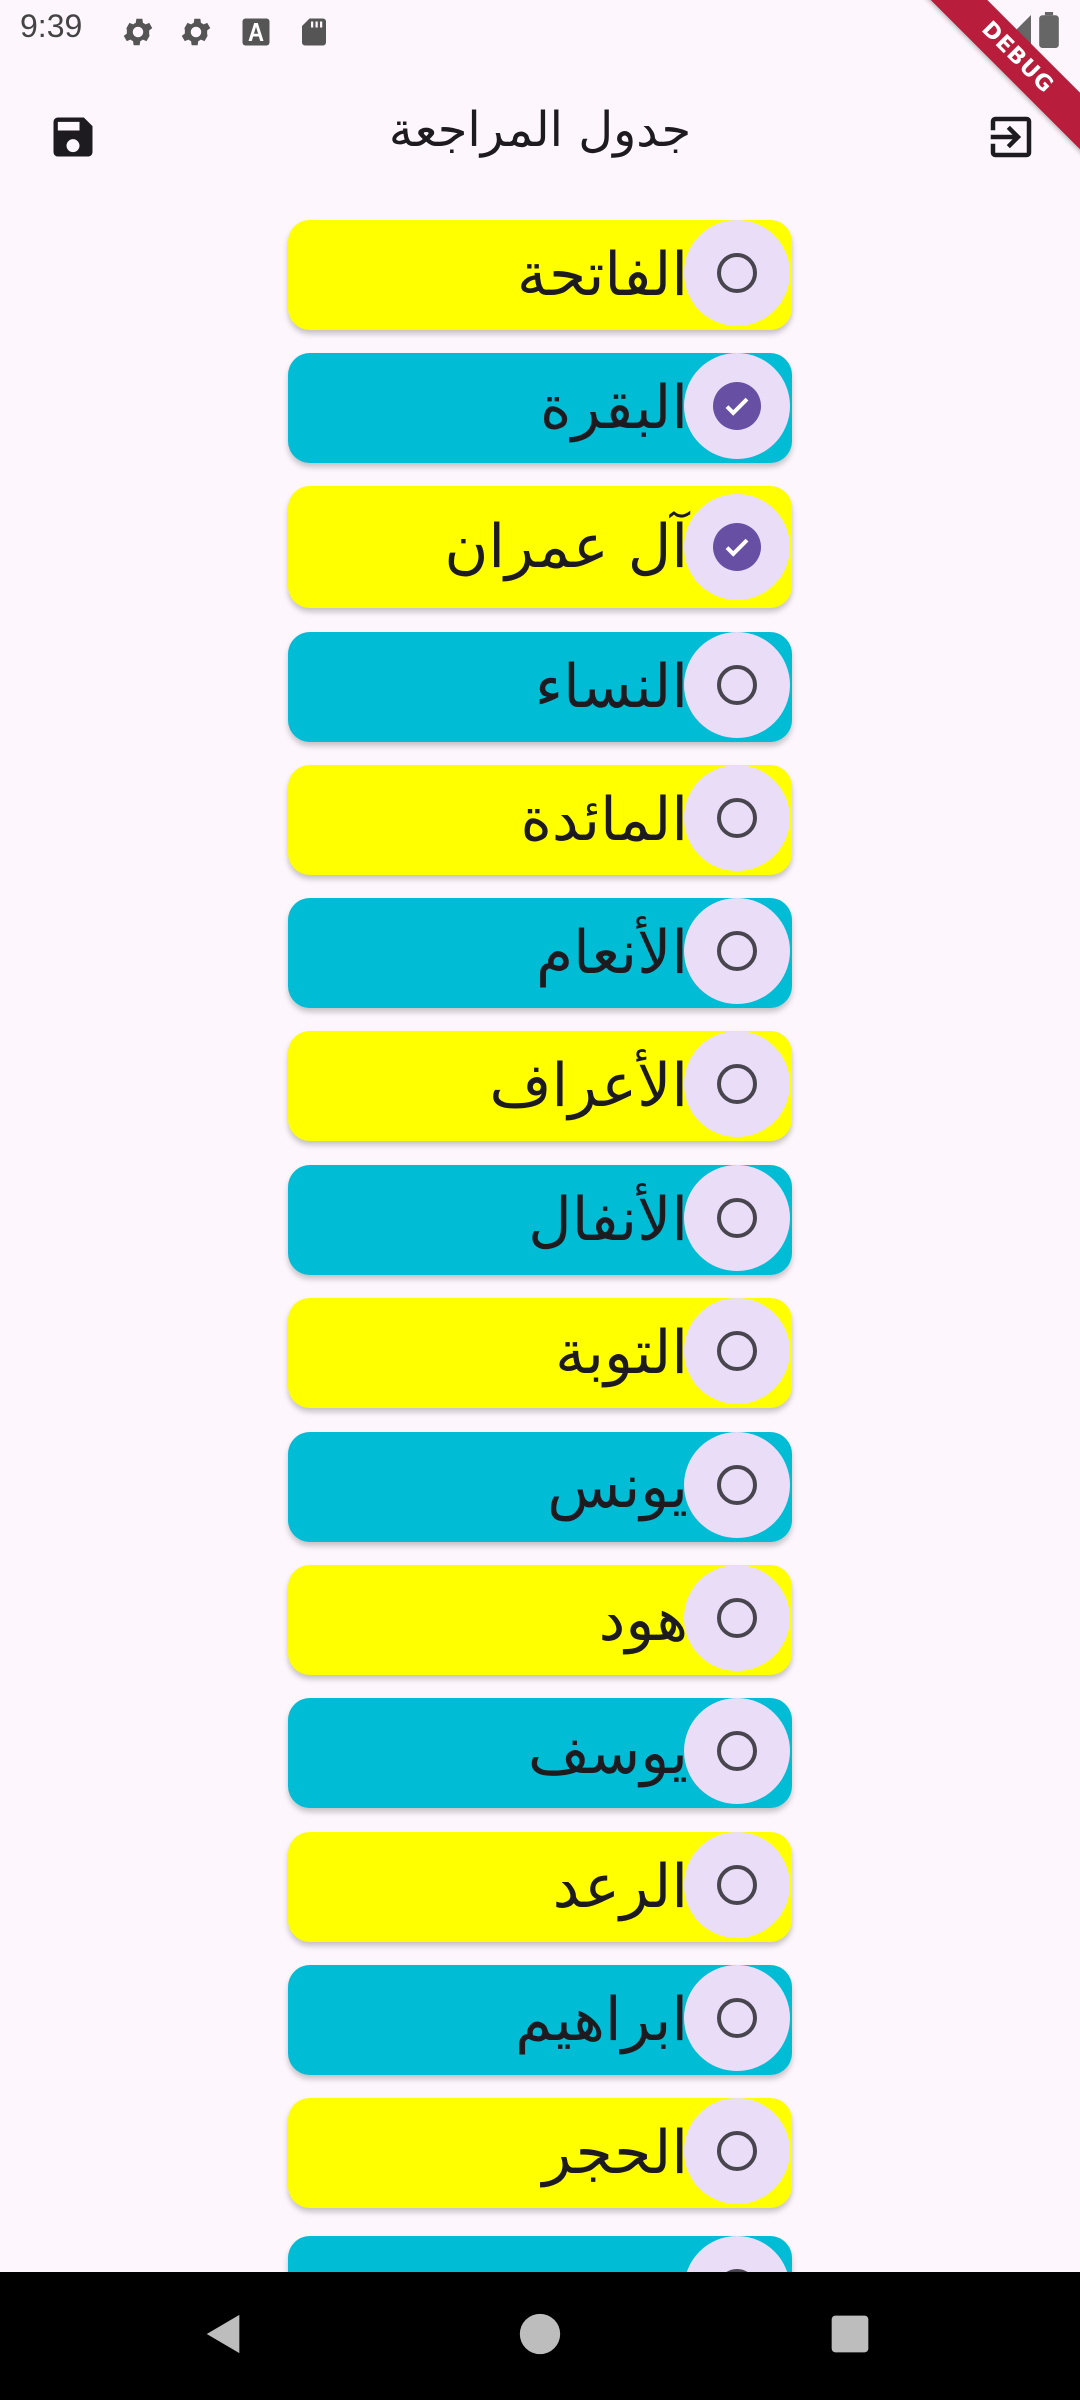 This screenshot has width=1080, height=2400. Describe the element at coordinates (540, 130) in the screenshot. I see `page-title: جدول المراجعة` at that location.